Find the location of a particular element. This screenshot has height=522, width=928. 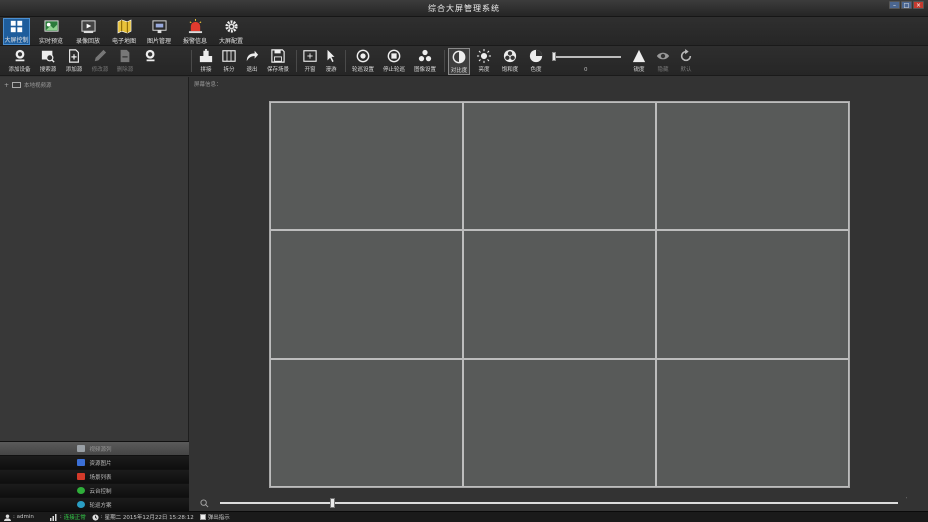

toolbar-label: 默认 is located at coordinates (686, 70).